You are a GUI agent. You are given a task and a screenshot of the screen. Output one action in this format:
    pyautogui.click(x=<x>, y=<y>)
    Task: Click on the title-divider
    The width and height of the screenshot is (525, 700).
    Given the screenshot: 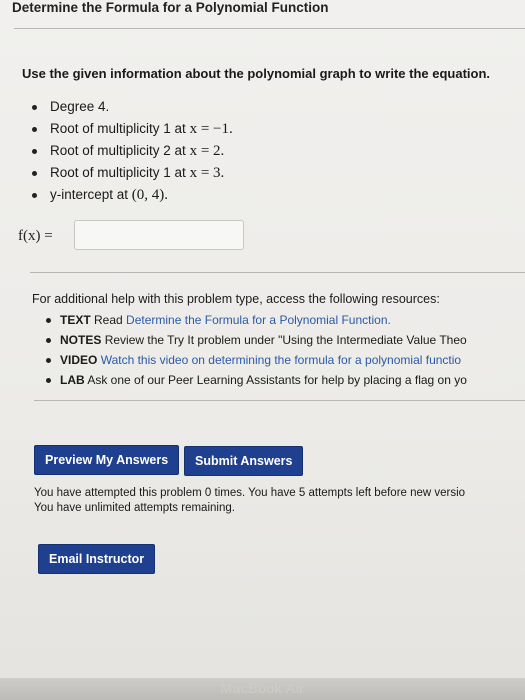 What is the action you would take?
    pyautogui.click(x=269, y=28)
    